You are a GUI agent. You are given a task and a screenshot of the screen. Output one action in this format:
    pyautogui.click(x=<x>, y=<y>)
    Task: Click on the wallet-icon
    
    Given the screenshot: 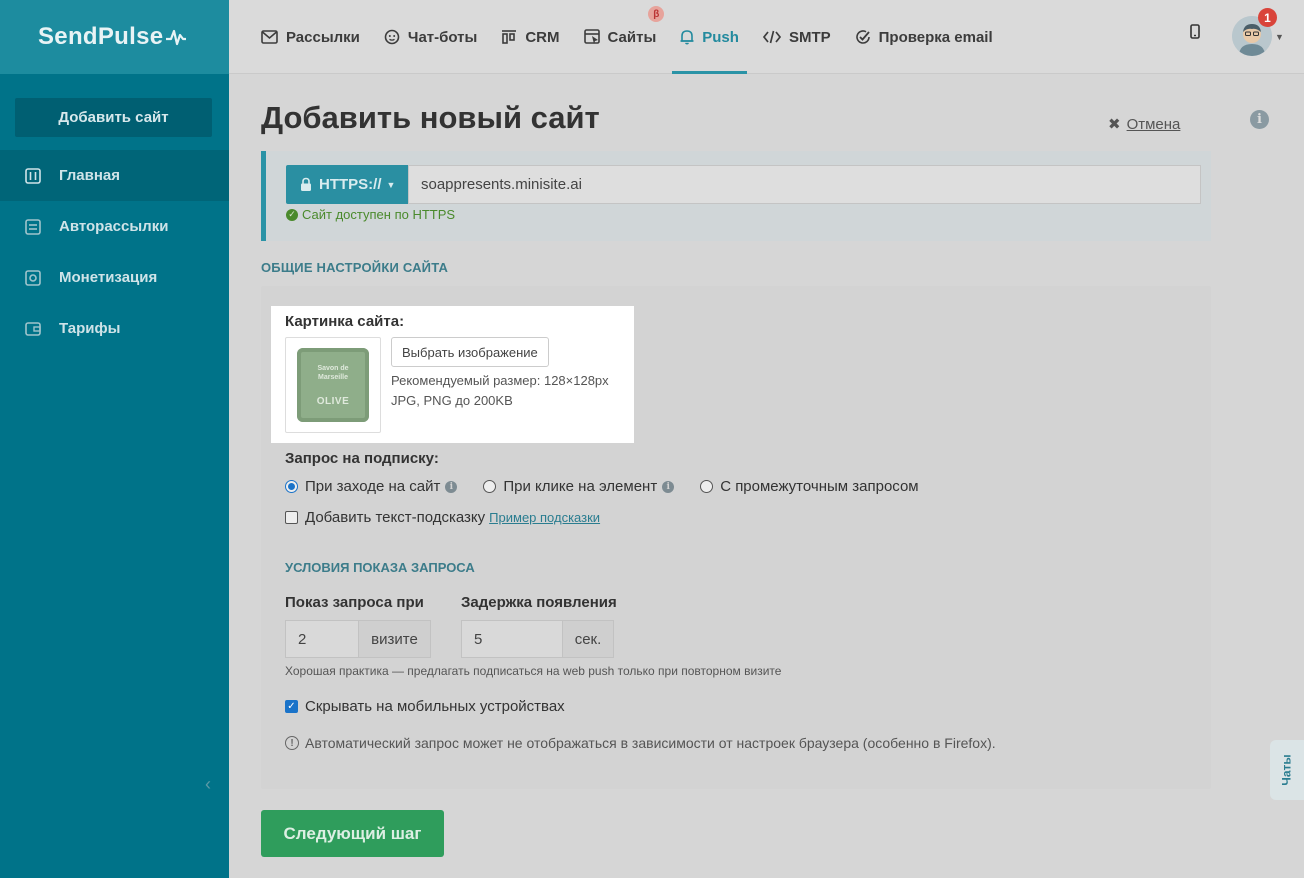 What is the action you would take?
    pyautogui.click(x=33, y=329)
    